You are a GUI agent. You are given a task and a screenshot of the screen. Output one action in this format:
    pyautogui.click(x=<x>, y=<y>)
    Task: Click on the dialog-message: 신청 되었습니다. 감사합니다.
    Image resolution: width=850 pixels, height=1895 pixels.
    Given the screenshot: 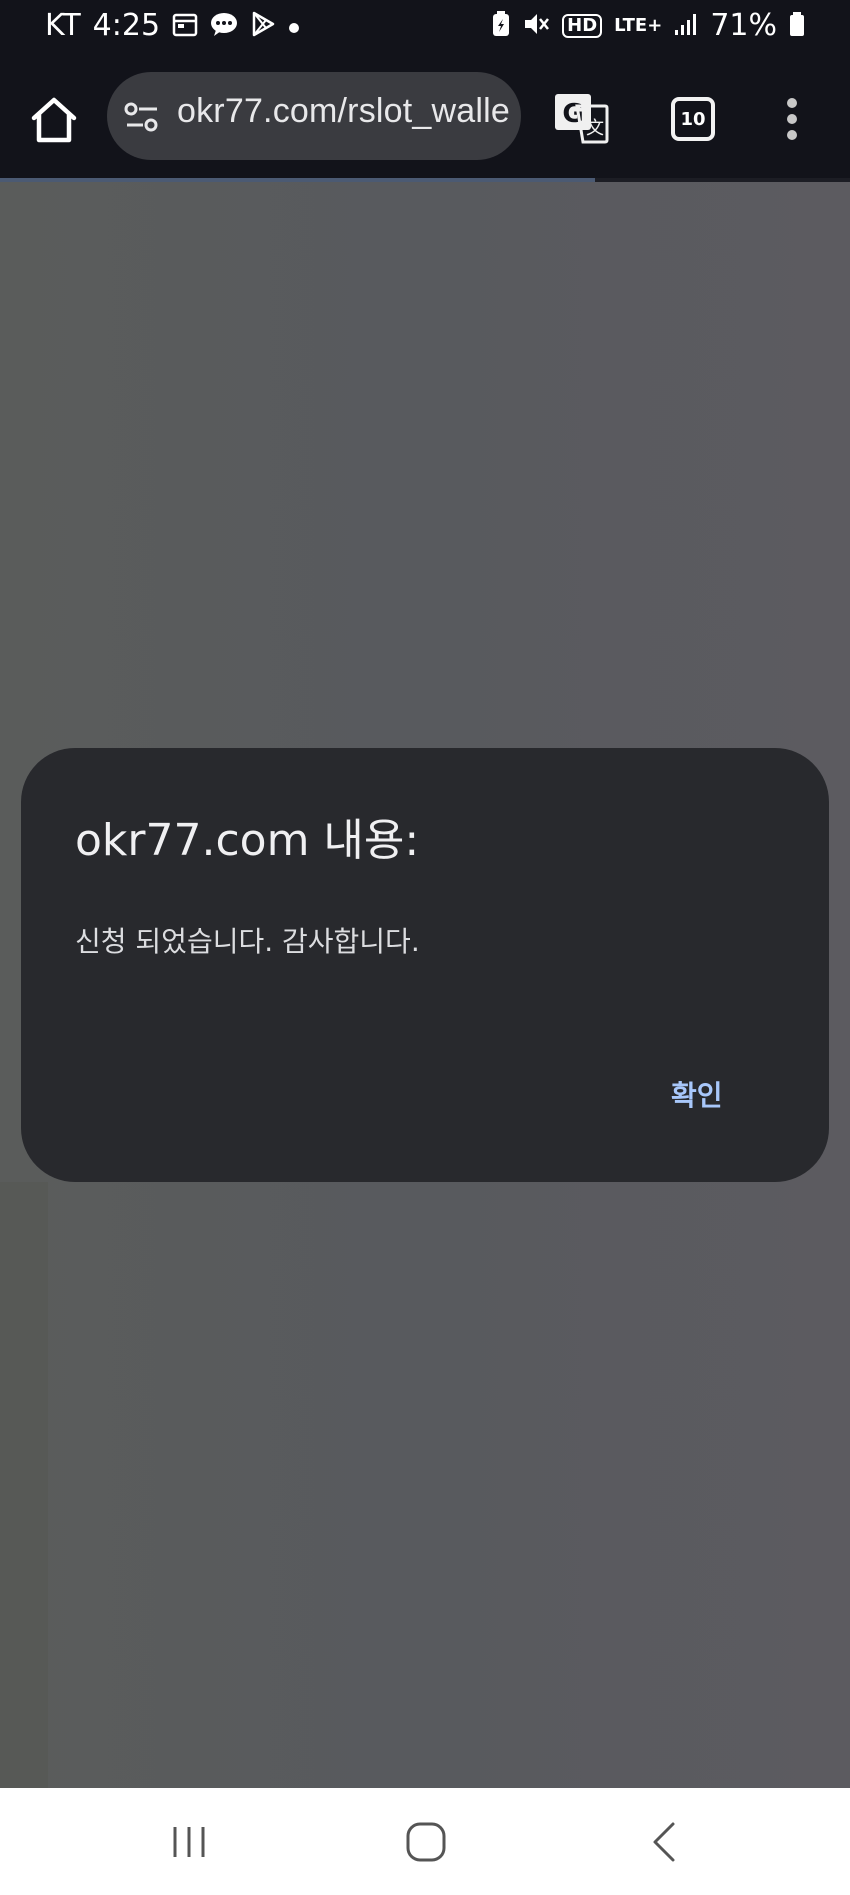 What is the action you would take?
    pyautogui.click(x=247, y=941)
    